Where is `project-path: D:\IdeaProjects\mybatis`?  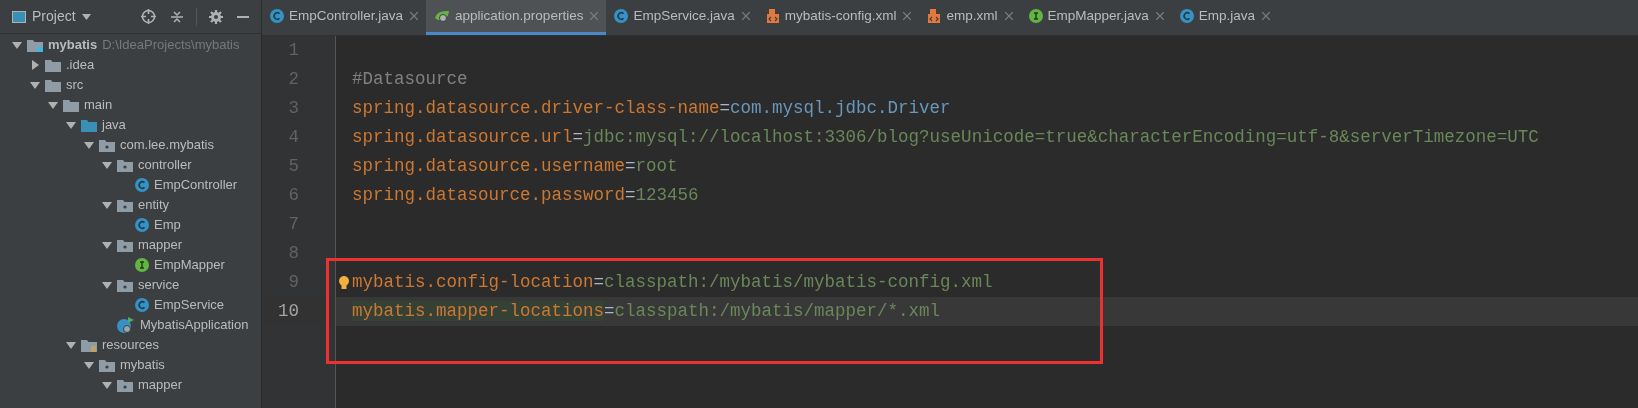 project-path: D:\IdeaProjects\mybatis is located at coordinates (171, 45).